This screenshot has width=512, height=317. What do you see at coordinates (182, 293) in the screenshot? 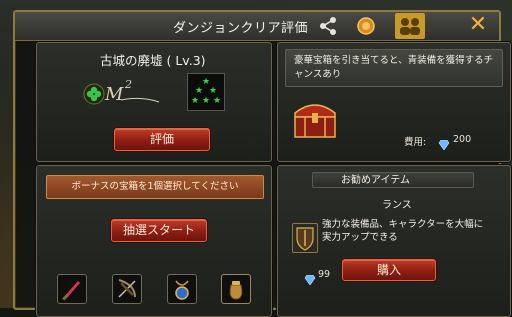
I see `amulet-icon` at bounding box center [182, 293].